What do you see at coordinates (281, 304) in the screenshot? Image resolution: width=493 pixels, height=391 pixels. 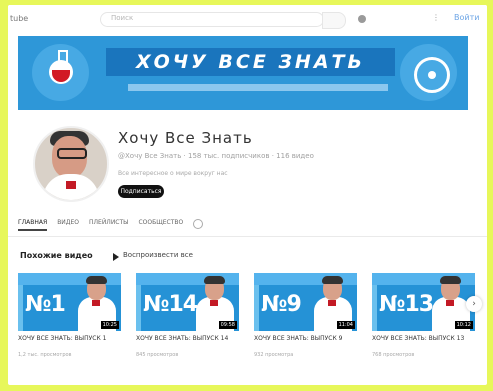 I see `episode-badge: №9` at bounding box center [281, 304].